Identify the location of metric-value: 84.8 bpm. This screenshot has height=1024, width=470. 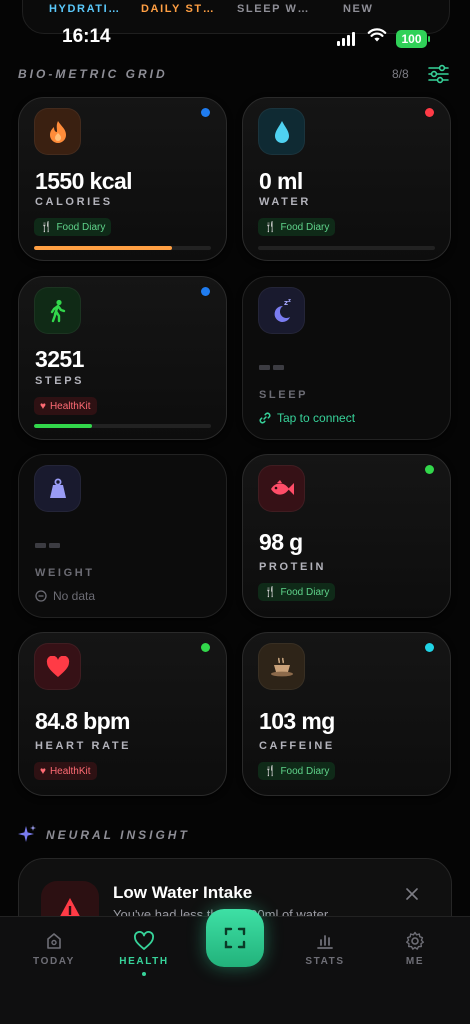
(83, 721).